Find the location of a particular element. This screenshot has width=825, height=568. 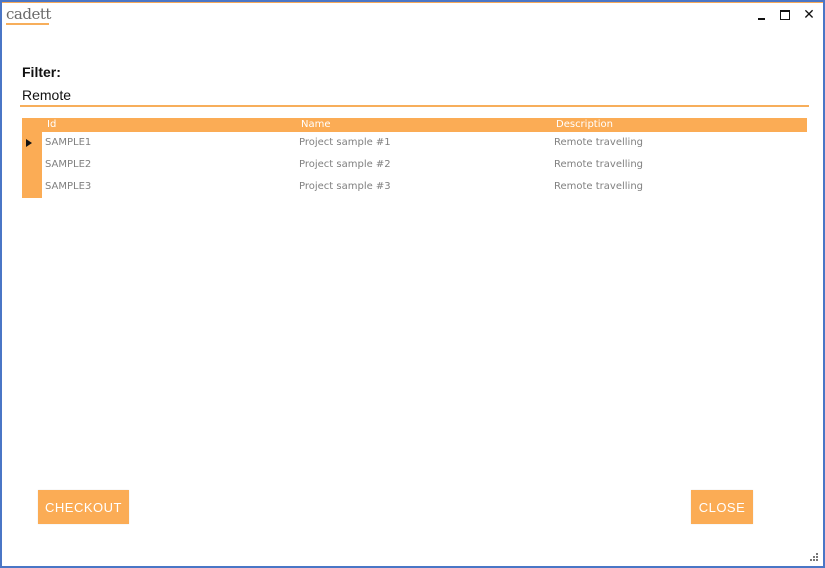

maximize-icon is located at coordinates (785, 15).